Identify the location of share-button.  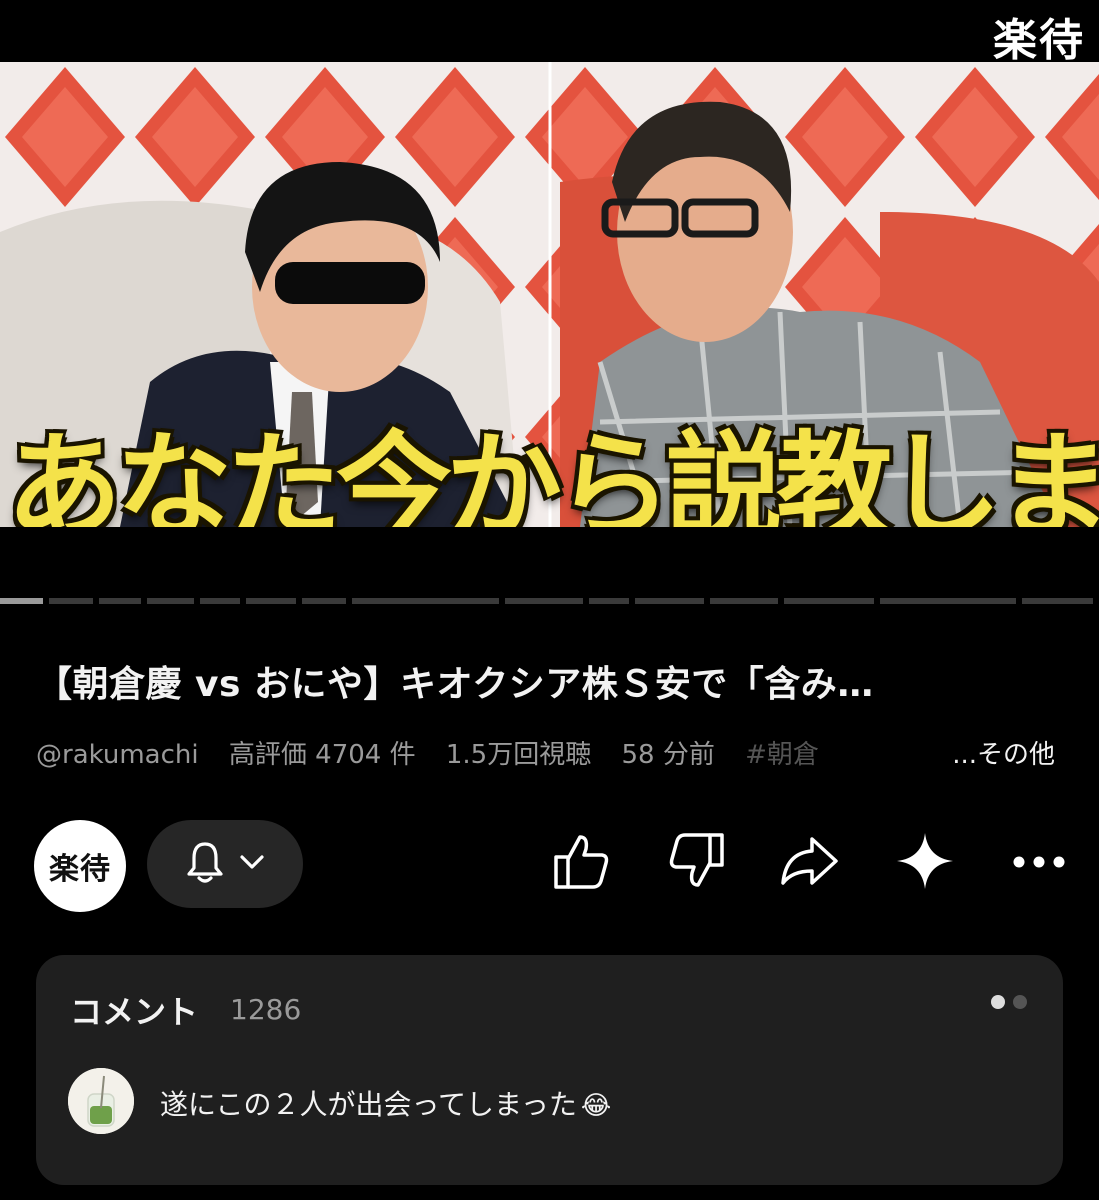
(809, 863).